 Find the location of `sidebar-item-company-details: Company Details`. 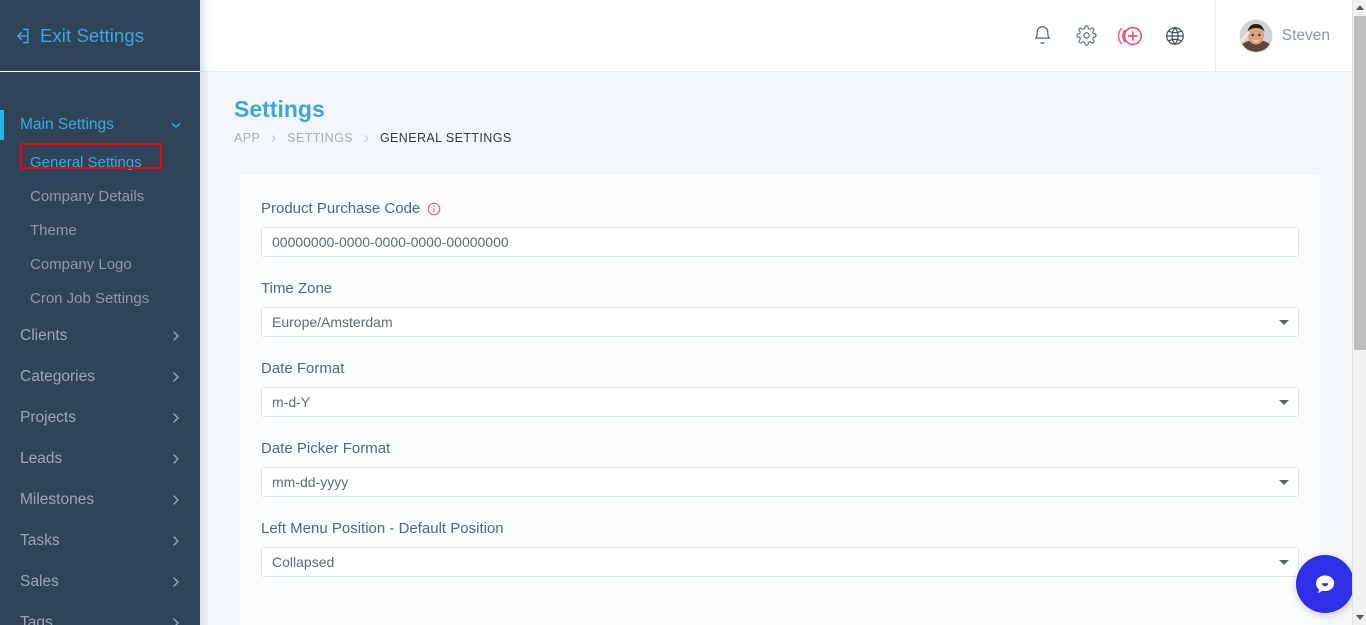

sidebar-item-company-details: Company Details is located at coordinates (100, 196).